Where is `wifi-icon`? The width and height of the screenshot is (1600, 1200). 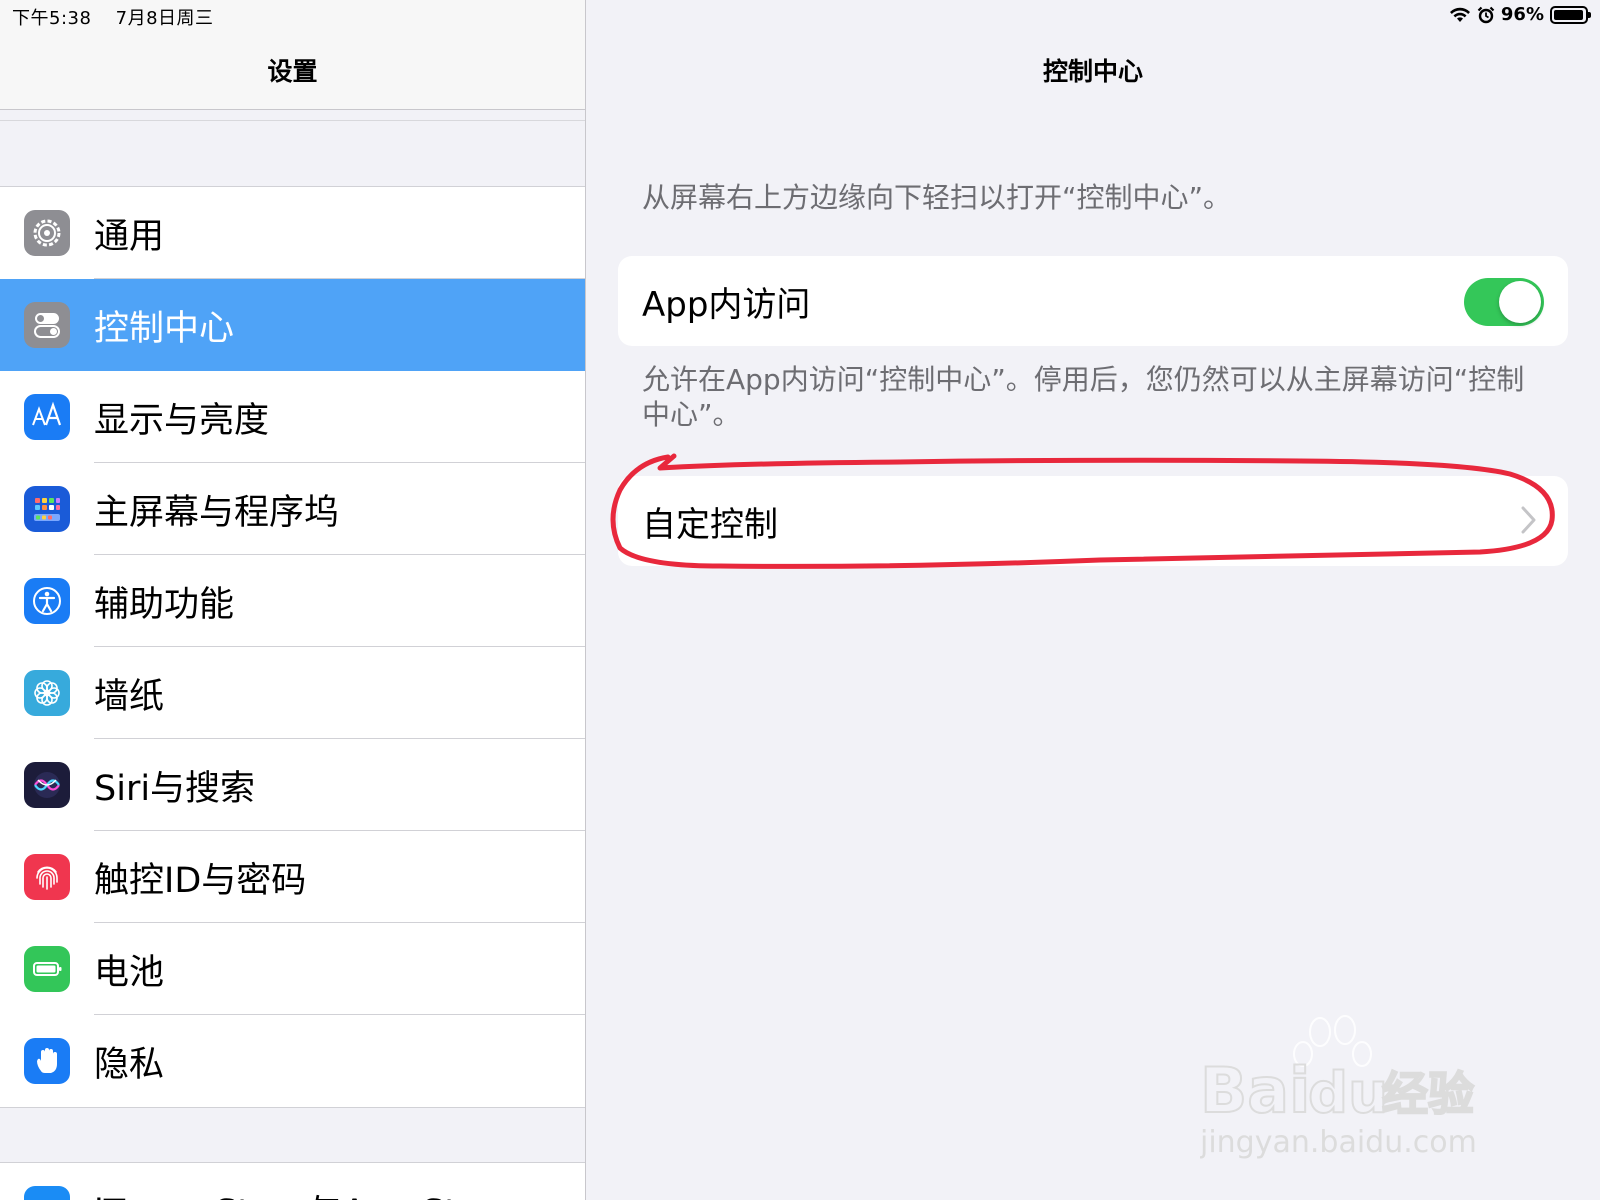 wifi-icon is located at coordinates (1459, 14).